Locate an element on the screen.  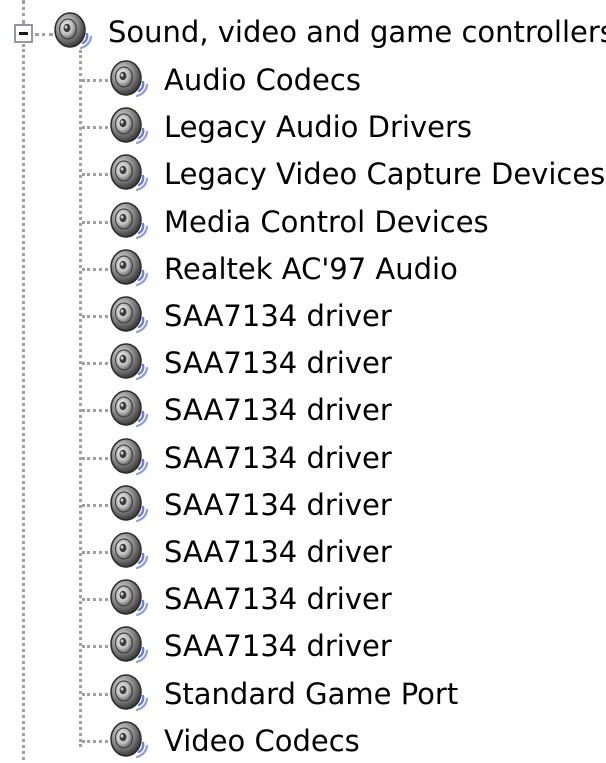
tree-connector-root-vertical-lower is located at coordinates (23, 402).